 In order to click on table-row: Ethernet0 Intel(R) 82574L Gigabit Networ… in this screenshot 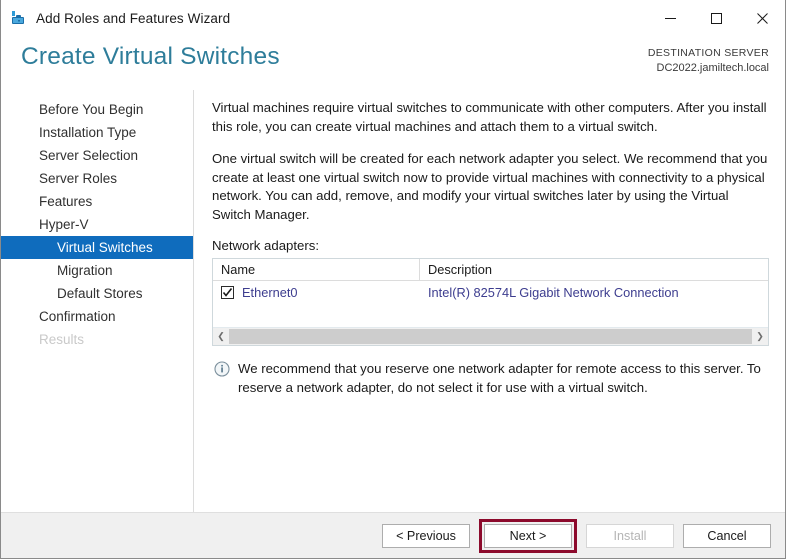, I will do `click(490, 292)`.